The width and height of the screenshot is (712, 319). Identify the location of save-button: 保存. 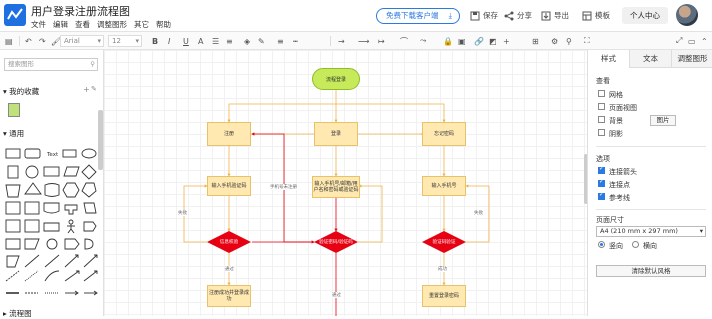
(484, 15).